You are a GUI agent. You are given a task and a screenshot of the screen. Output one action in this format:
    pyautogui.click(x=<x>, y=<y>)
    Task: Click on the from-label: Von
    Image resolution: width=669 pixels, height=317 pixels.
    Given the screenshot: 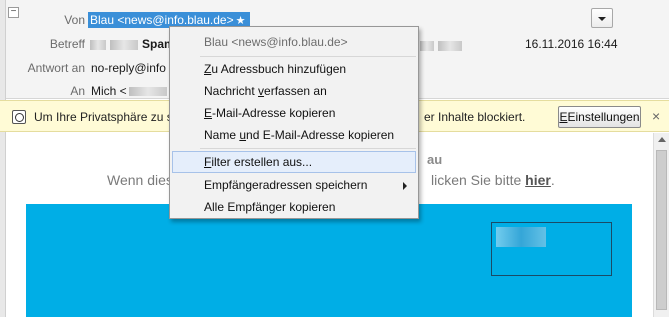 What is the action you would take?
    pyautogui.click(x=74, y=20)
    